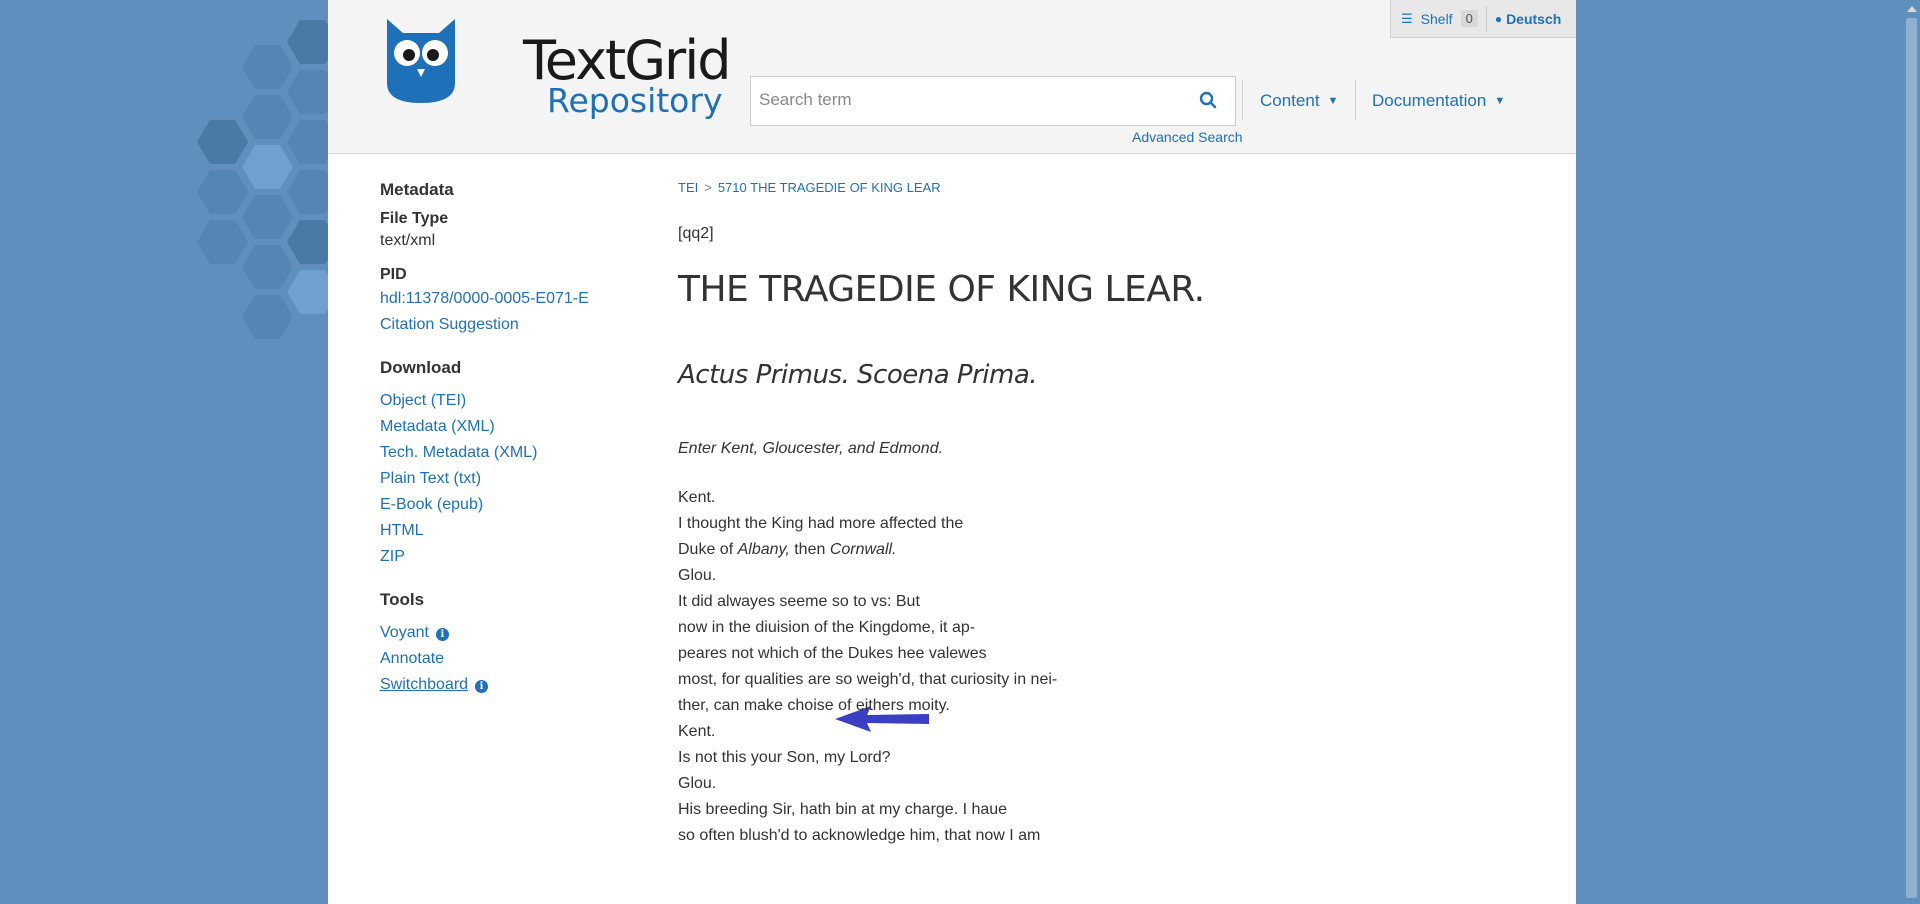  Describe the element at coordinates (811, 448) in the screenshot. I see `stage-direction: Enter Kent, Gloucester, and Edmond.` at that location.